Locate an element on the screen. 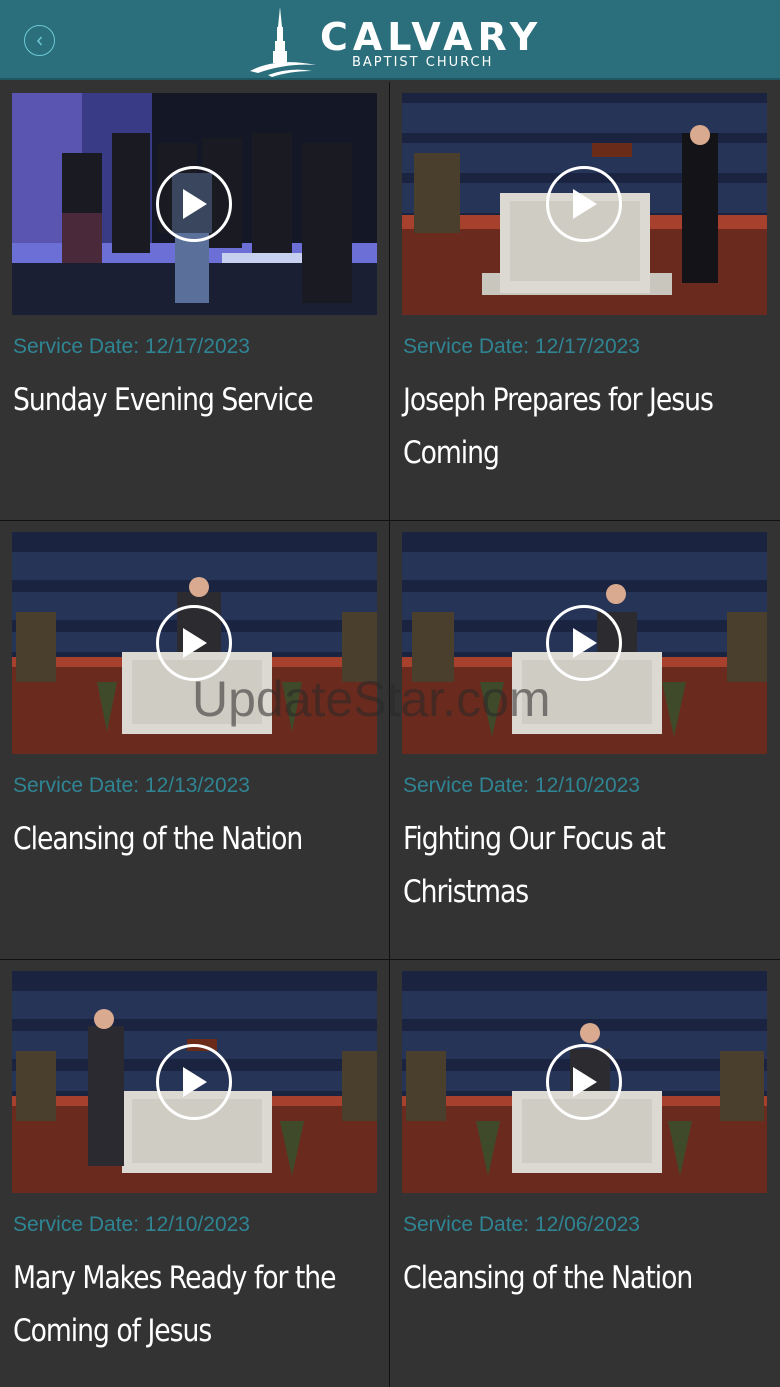 Image resolution: width=780 pixels, height=1387 pixels. video-title: Joseph Prepares for Jesus Coming is located at coordinates (583, 427).